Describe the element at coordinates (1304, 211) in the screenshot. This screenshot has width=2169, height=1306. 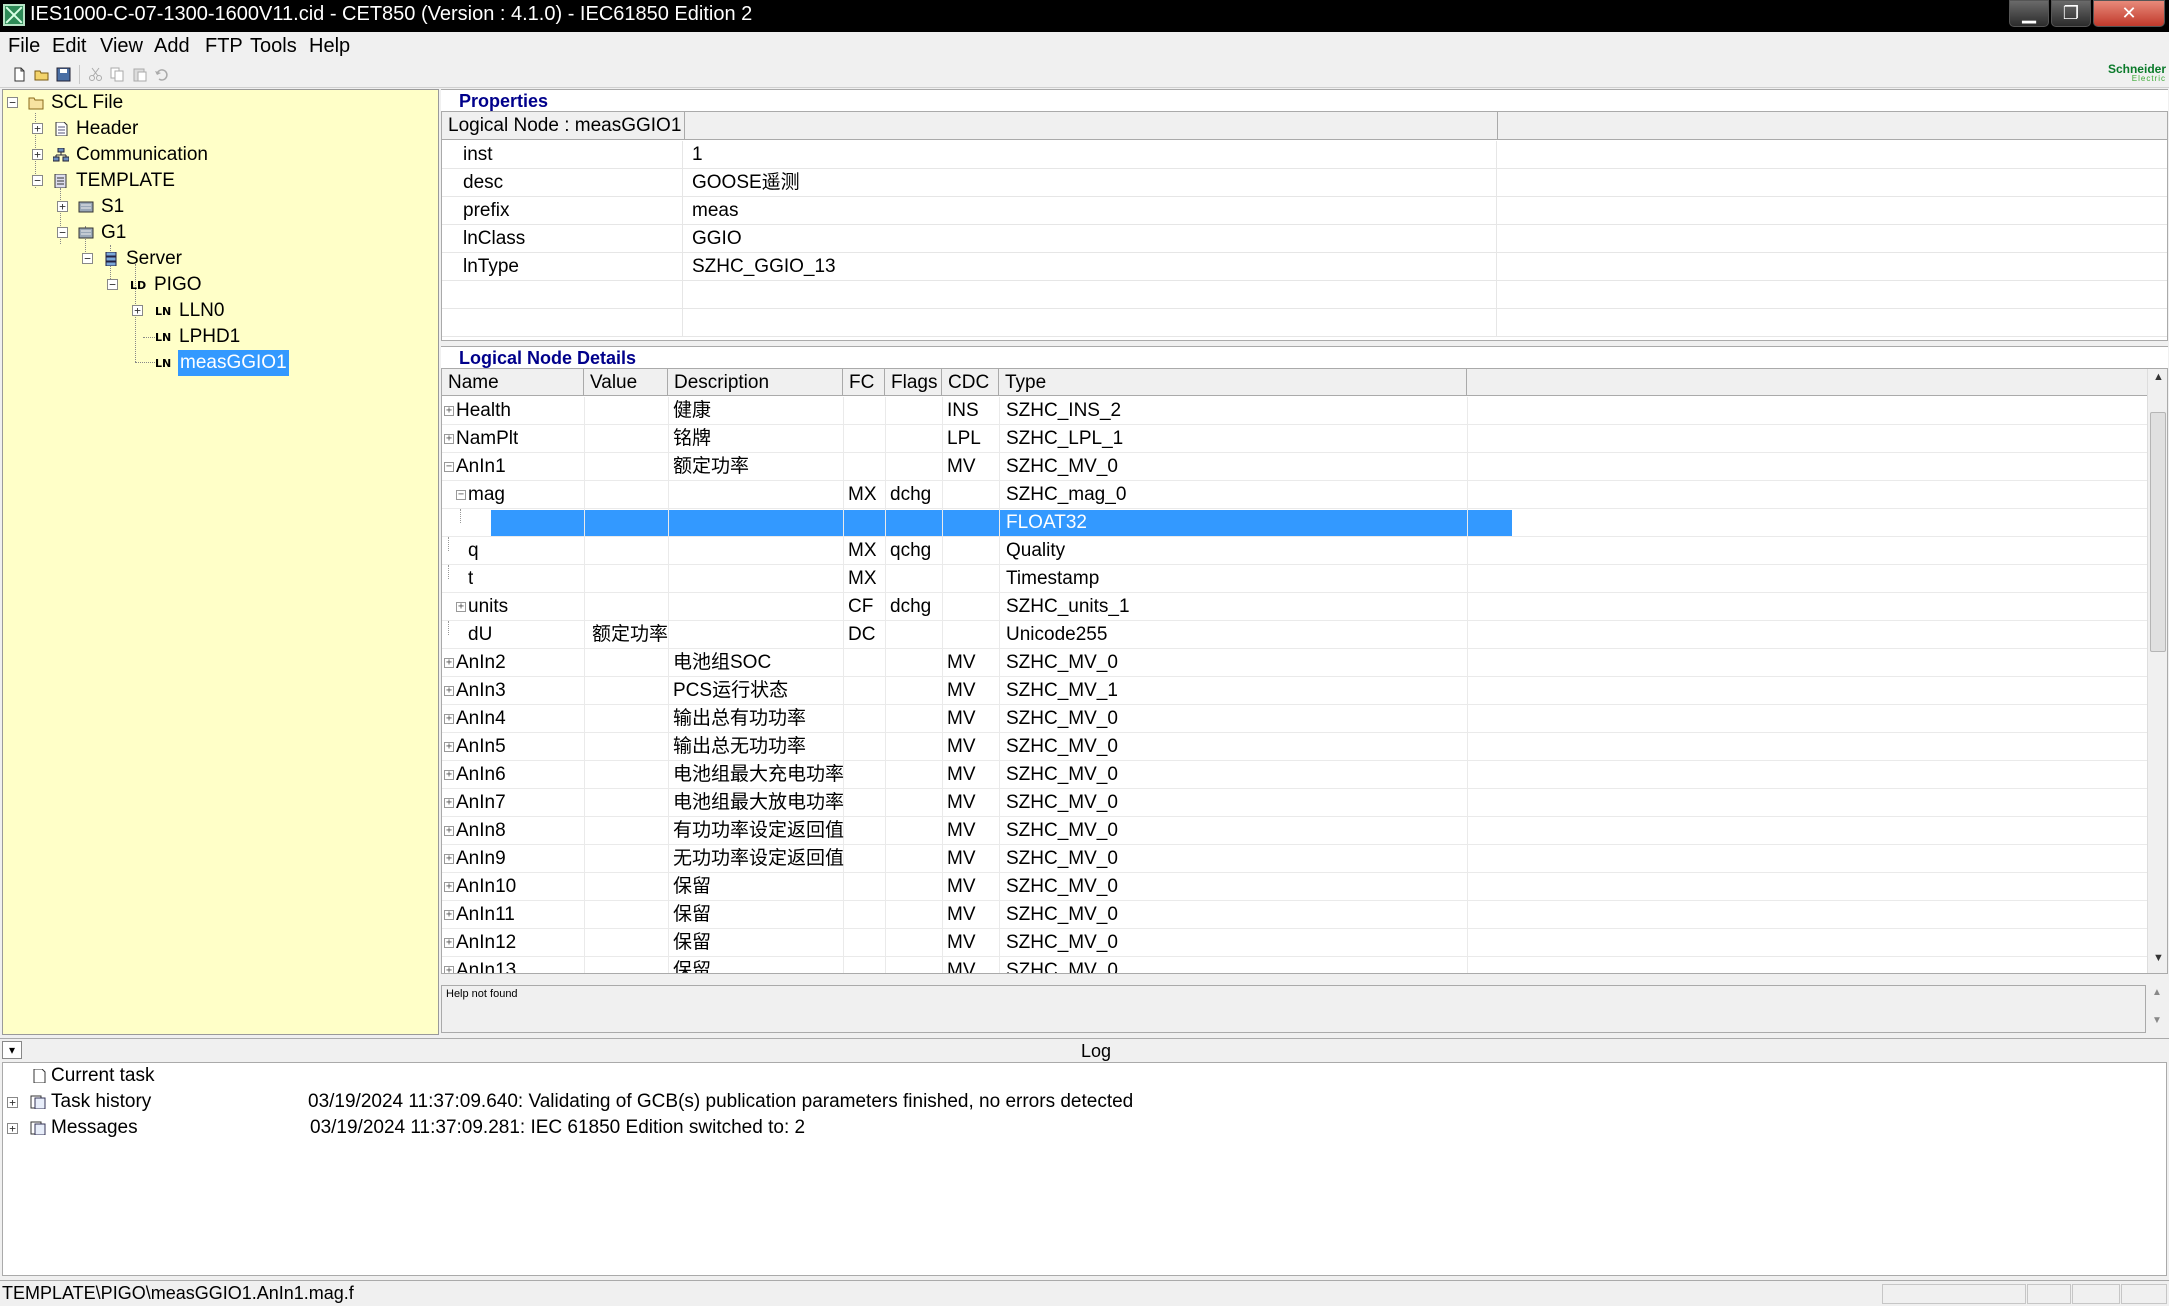
I see `property-row: prefix meas` at that location.